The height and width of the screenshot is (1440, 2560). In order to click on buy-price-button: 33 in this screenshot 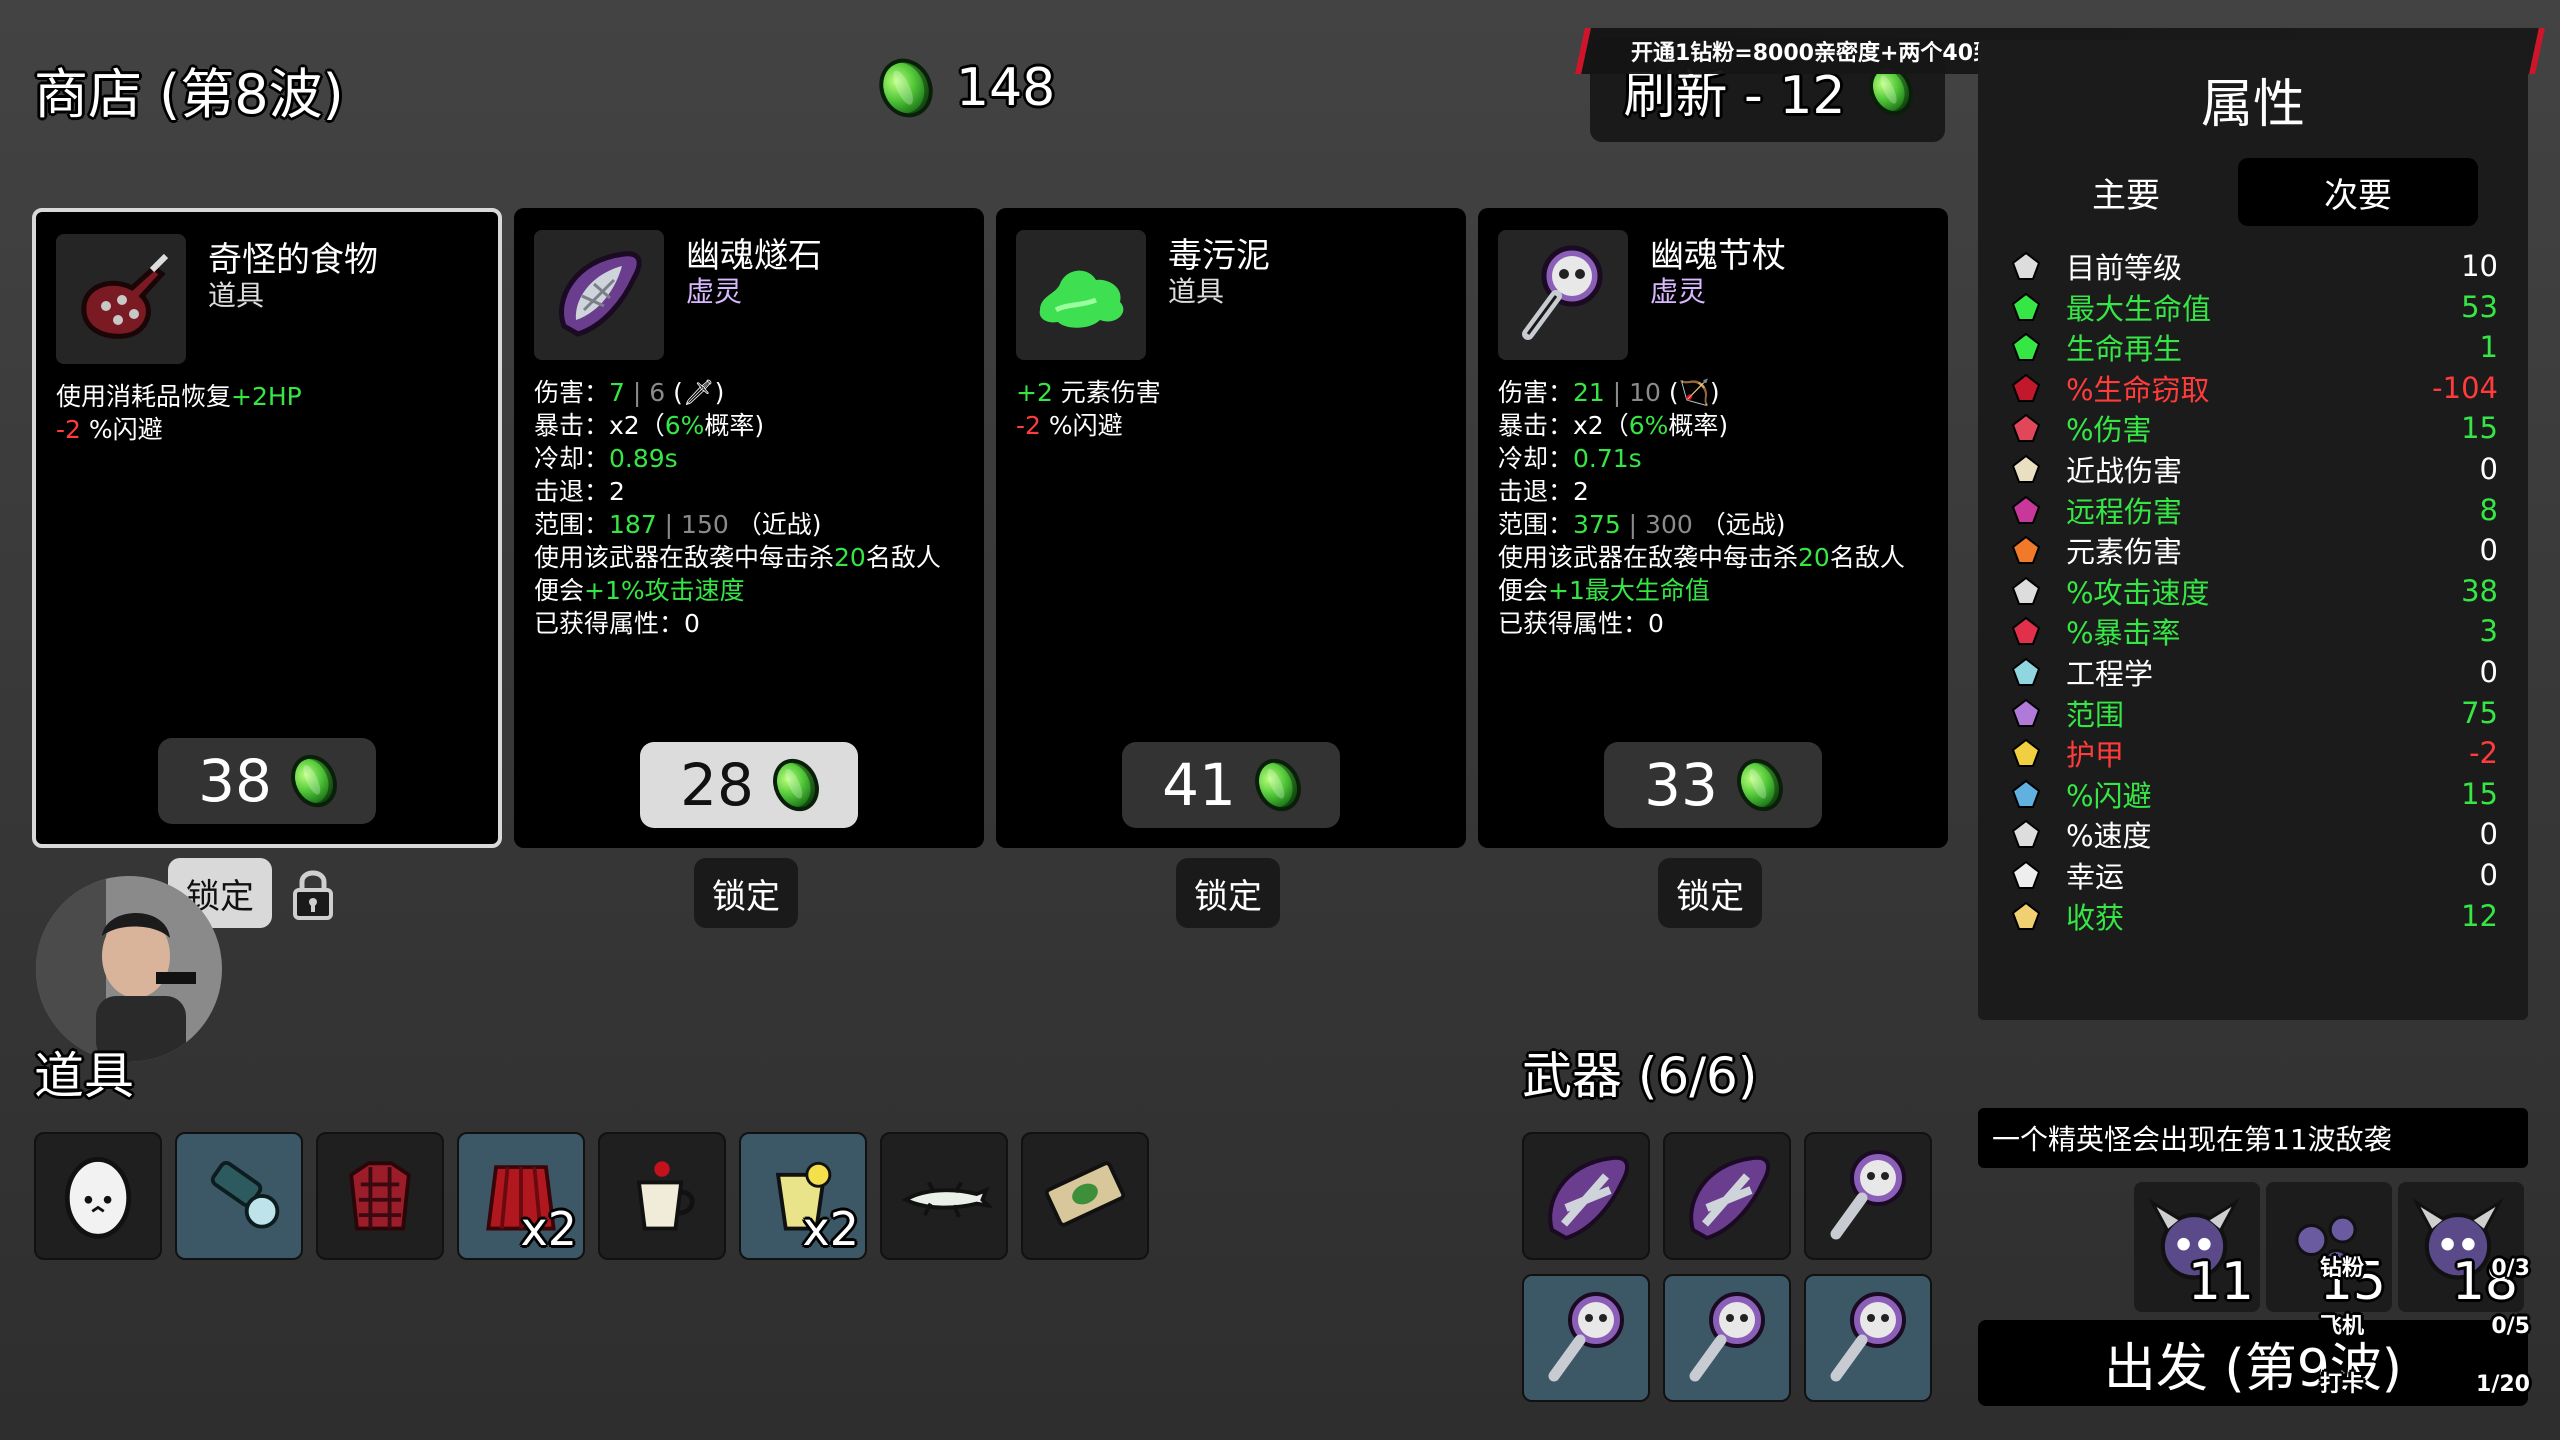, I will do `click(1713, 785)`.